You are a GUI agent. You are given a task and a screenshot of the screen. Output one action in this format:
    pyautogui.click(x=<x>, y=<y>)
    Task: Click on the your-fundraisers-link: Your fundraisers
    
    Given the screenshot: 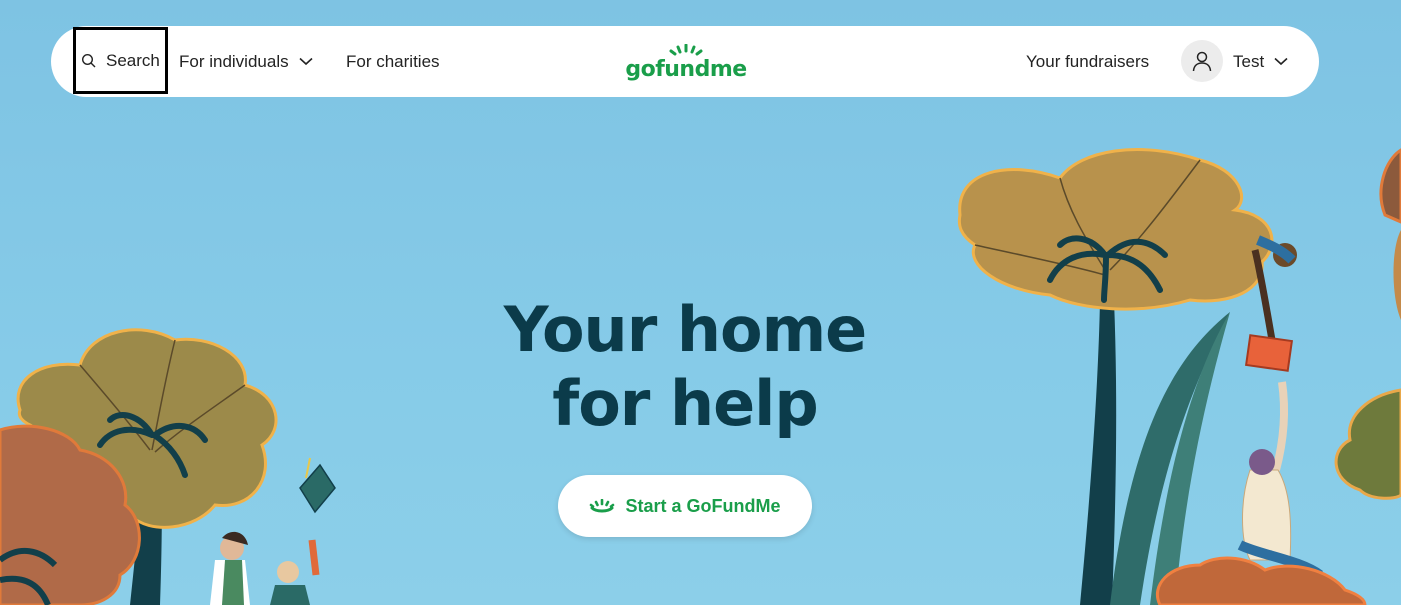 What is the action you would take?
    pyautogui.click(x=1087, y=61)
    